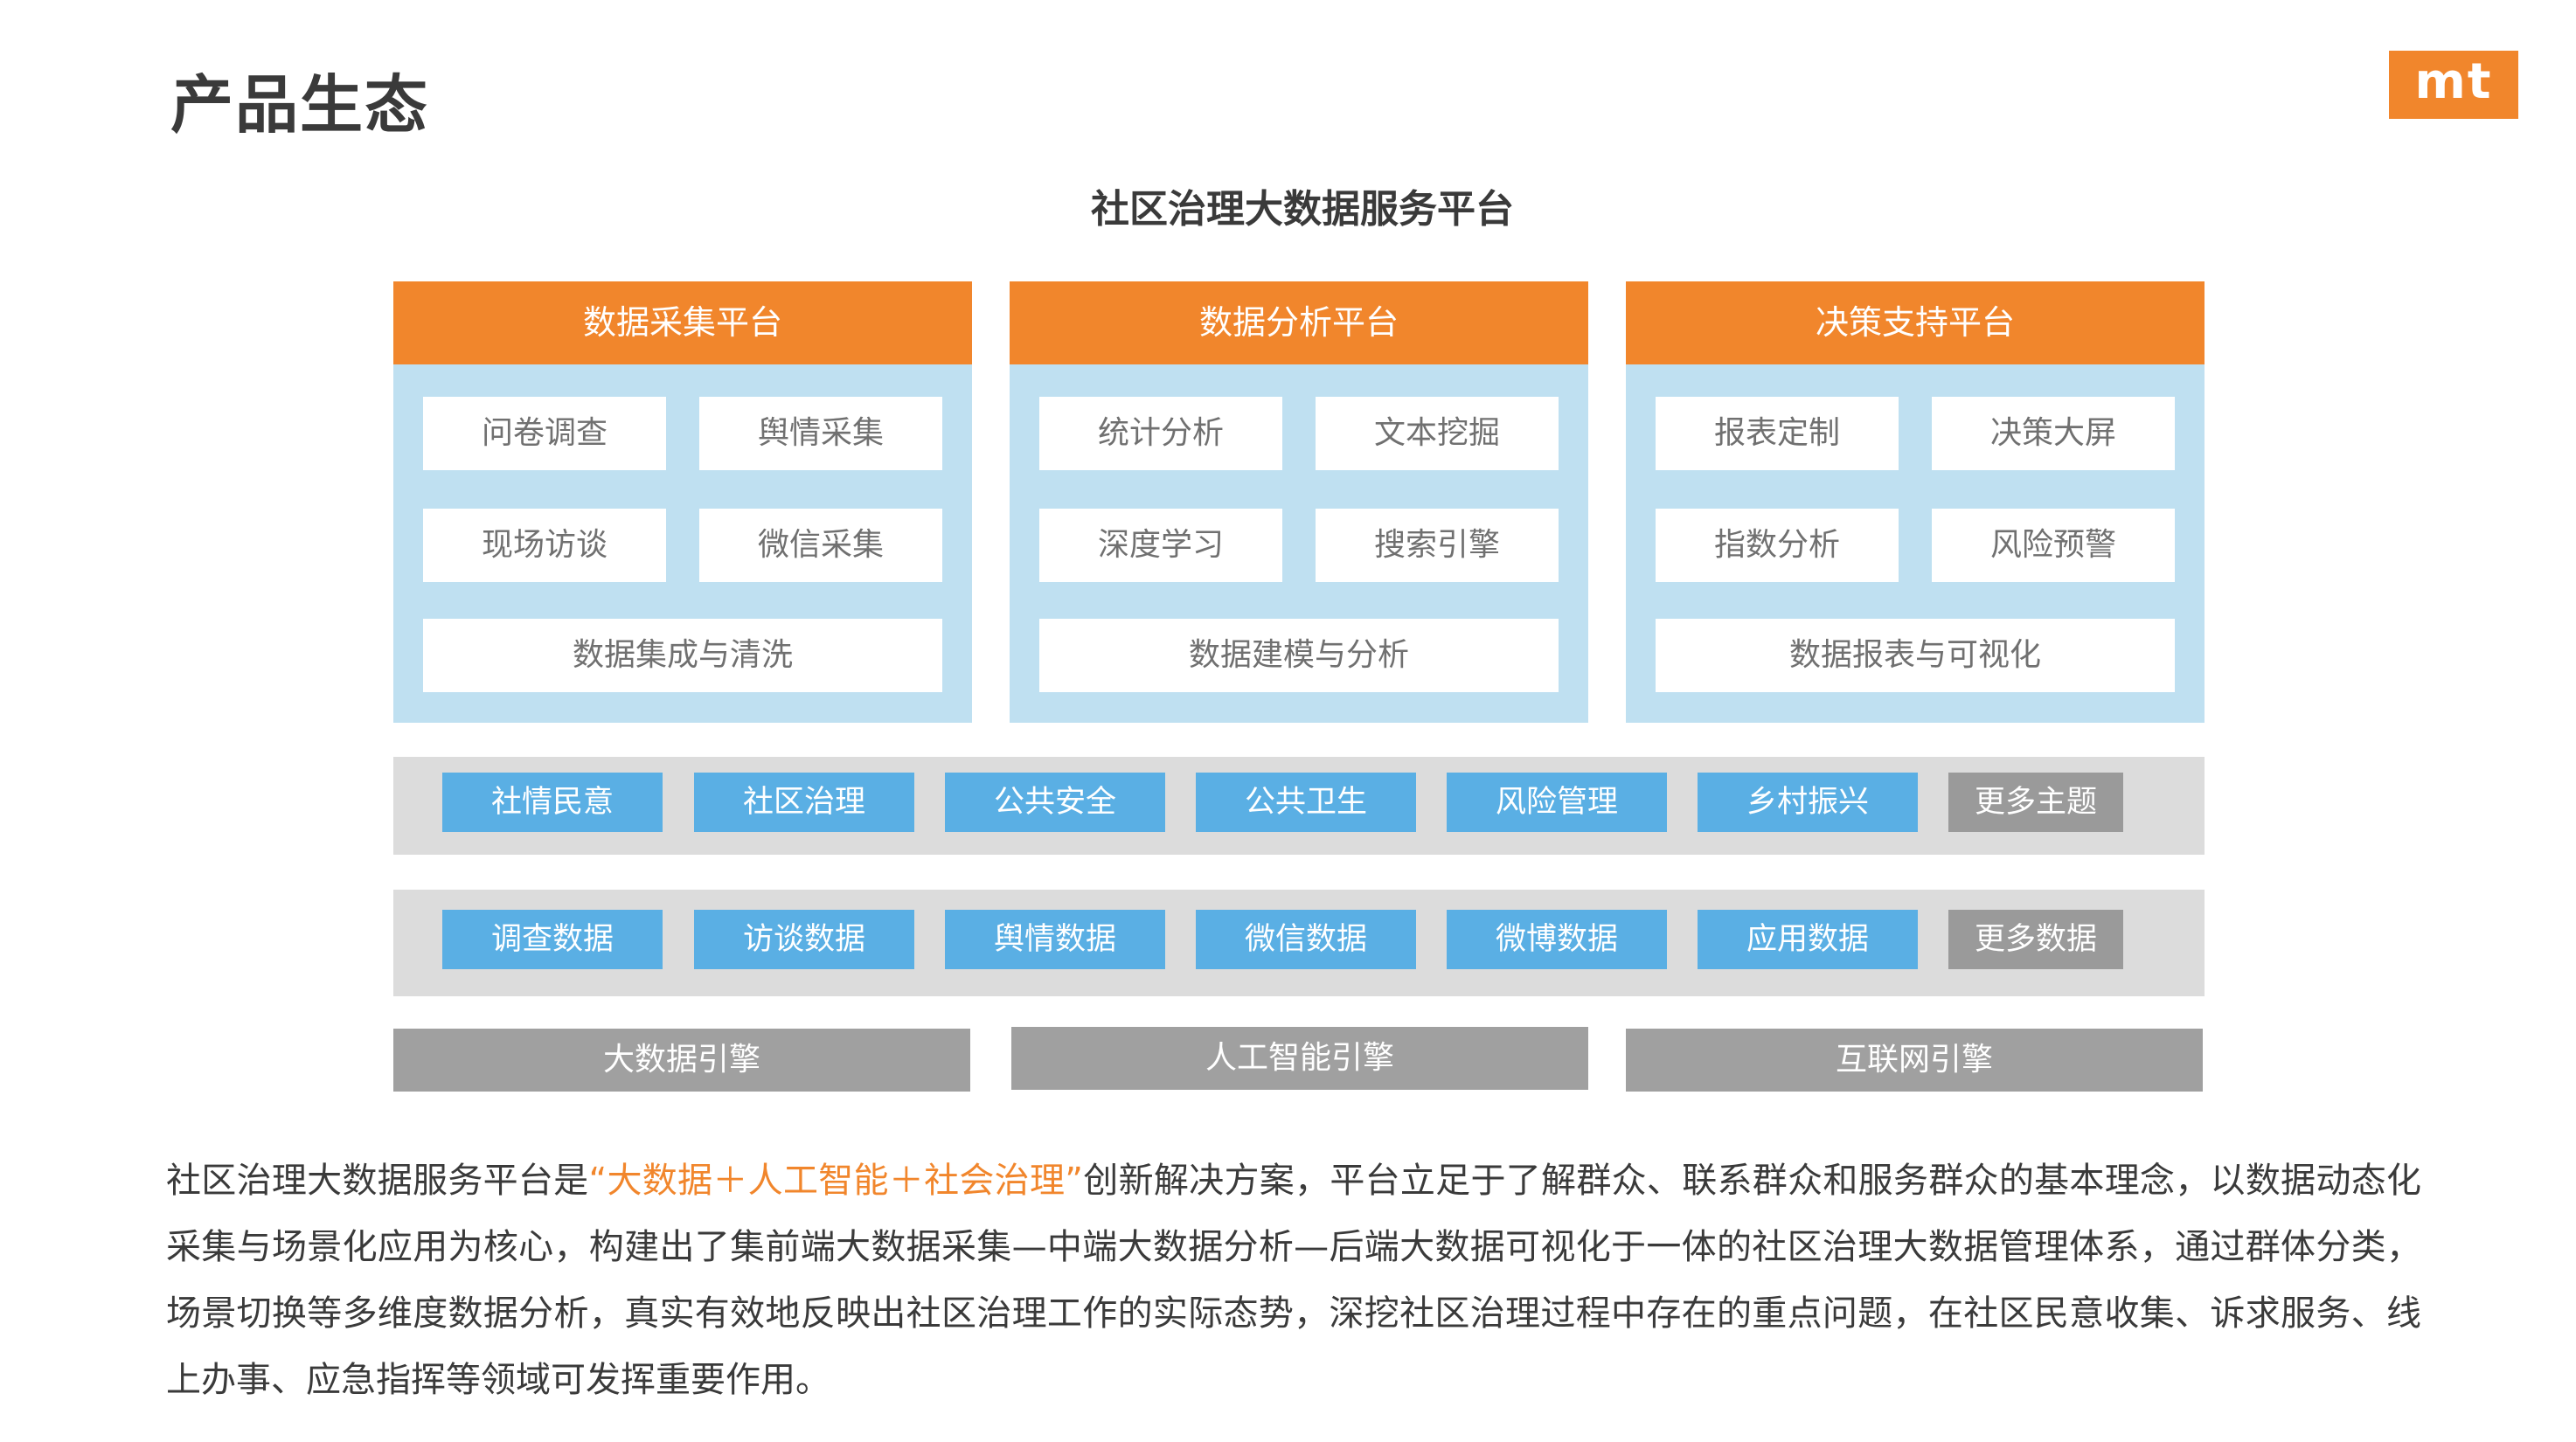 The width and height of the screenshot is (2576, 1442). Describe the element at coordinates (552, 939) in the screenshot. I see `data-source-chip: 调查数据` at that location.